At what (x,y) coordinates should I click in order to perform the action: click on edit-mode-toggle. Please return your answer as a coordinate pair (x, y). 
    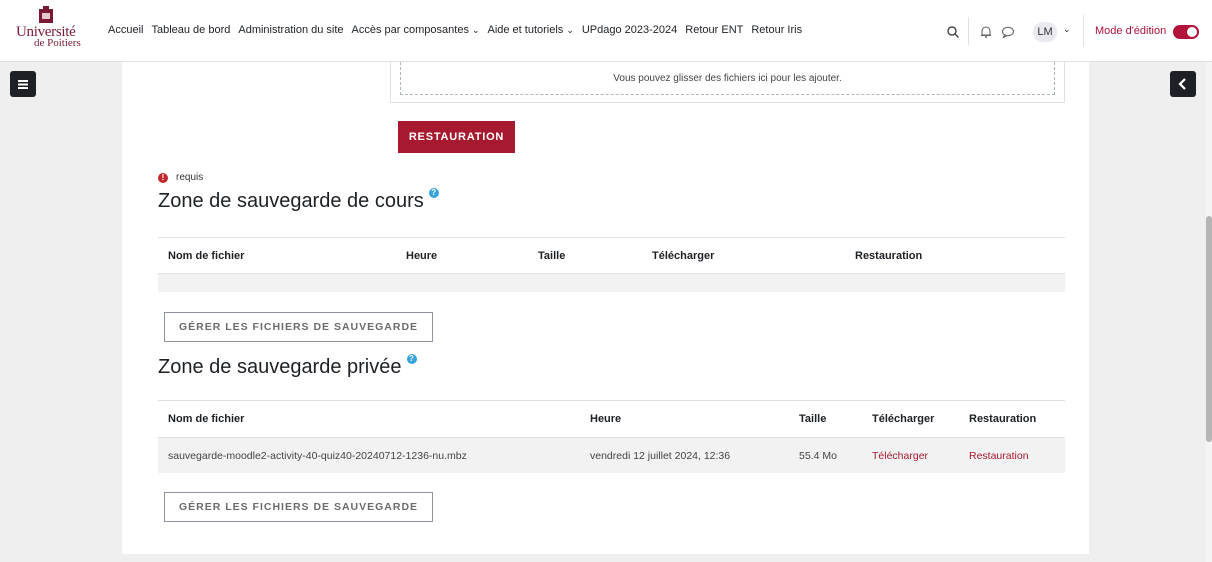
    Looking at the image, I should click on (1186, 32).